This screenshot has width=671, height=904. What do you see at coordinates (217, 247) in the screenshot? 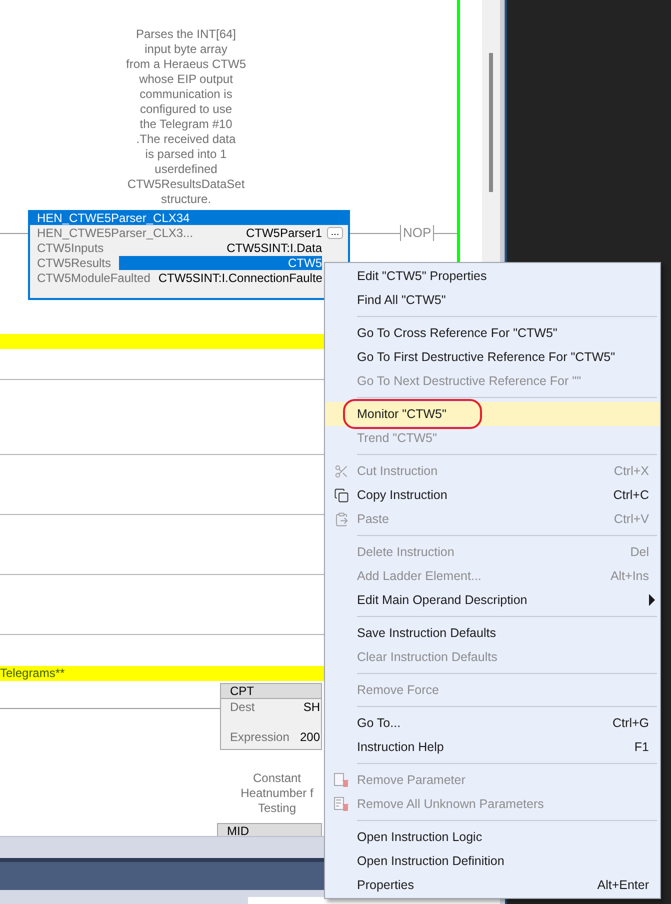
I see `parameter-value: CTW5SINT:I.Data` at bounding box center [217, 247].